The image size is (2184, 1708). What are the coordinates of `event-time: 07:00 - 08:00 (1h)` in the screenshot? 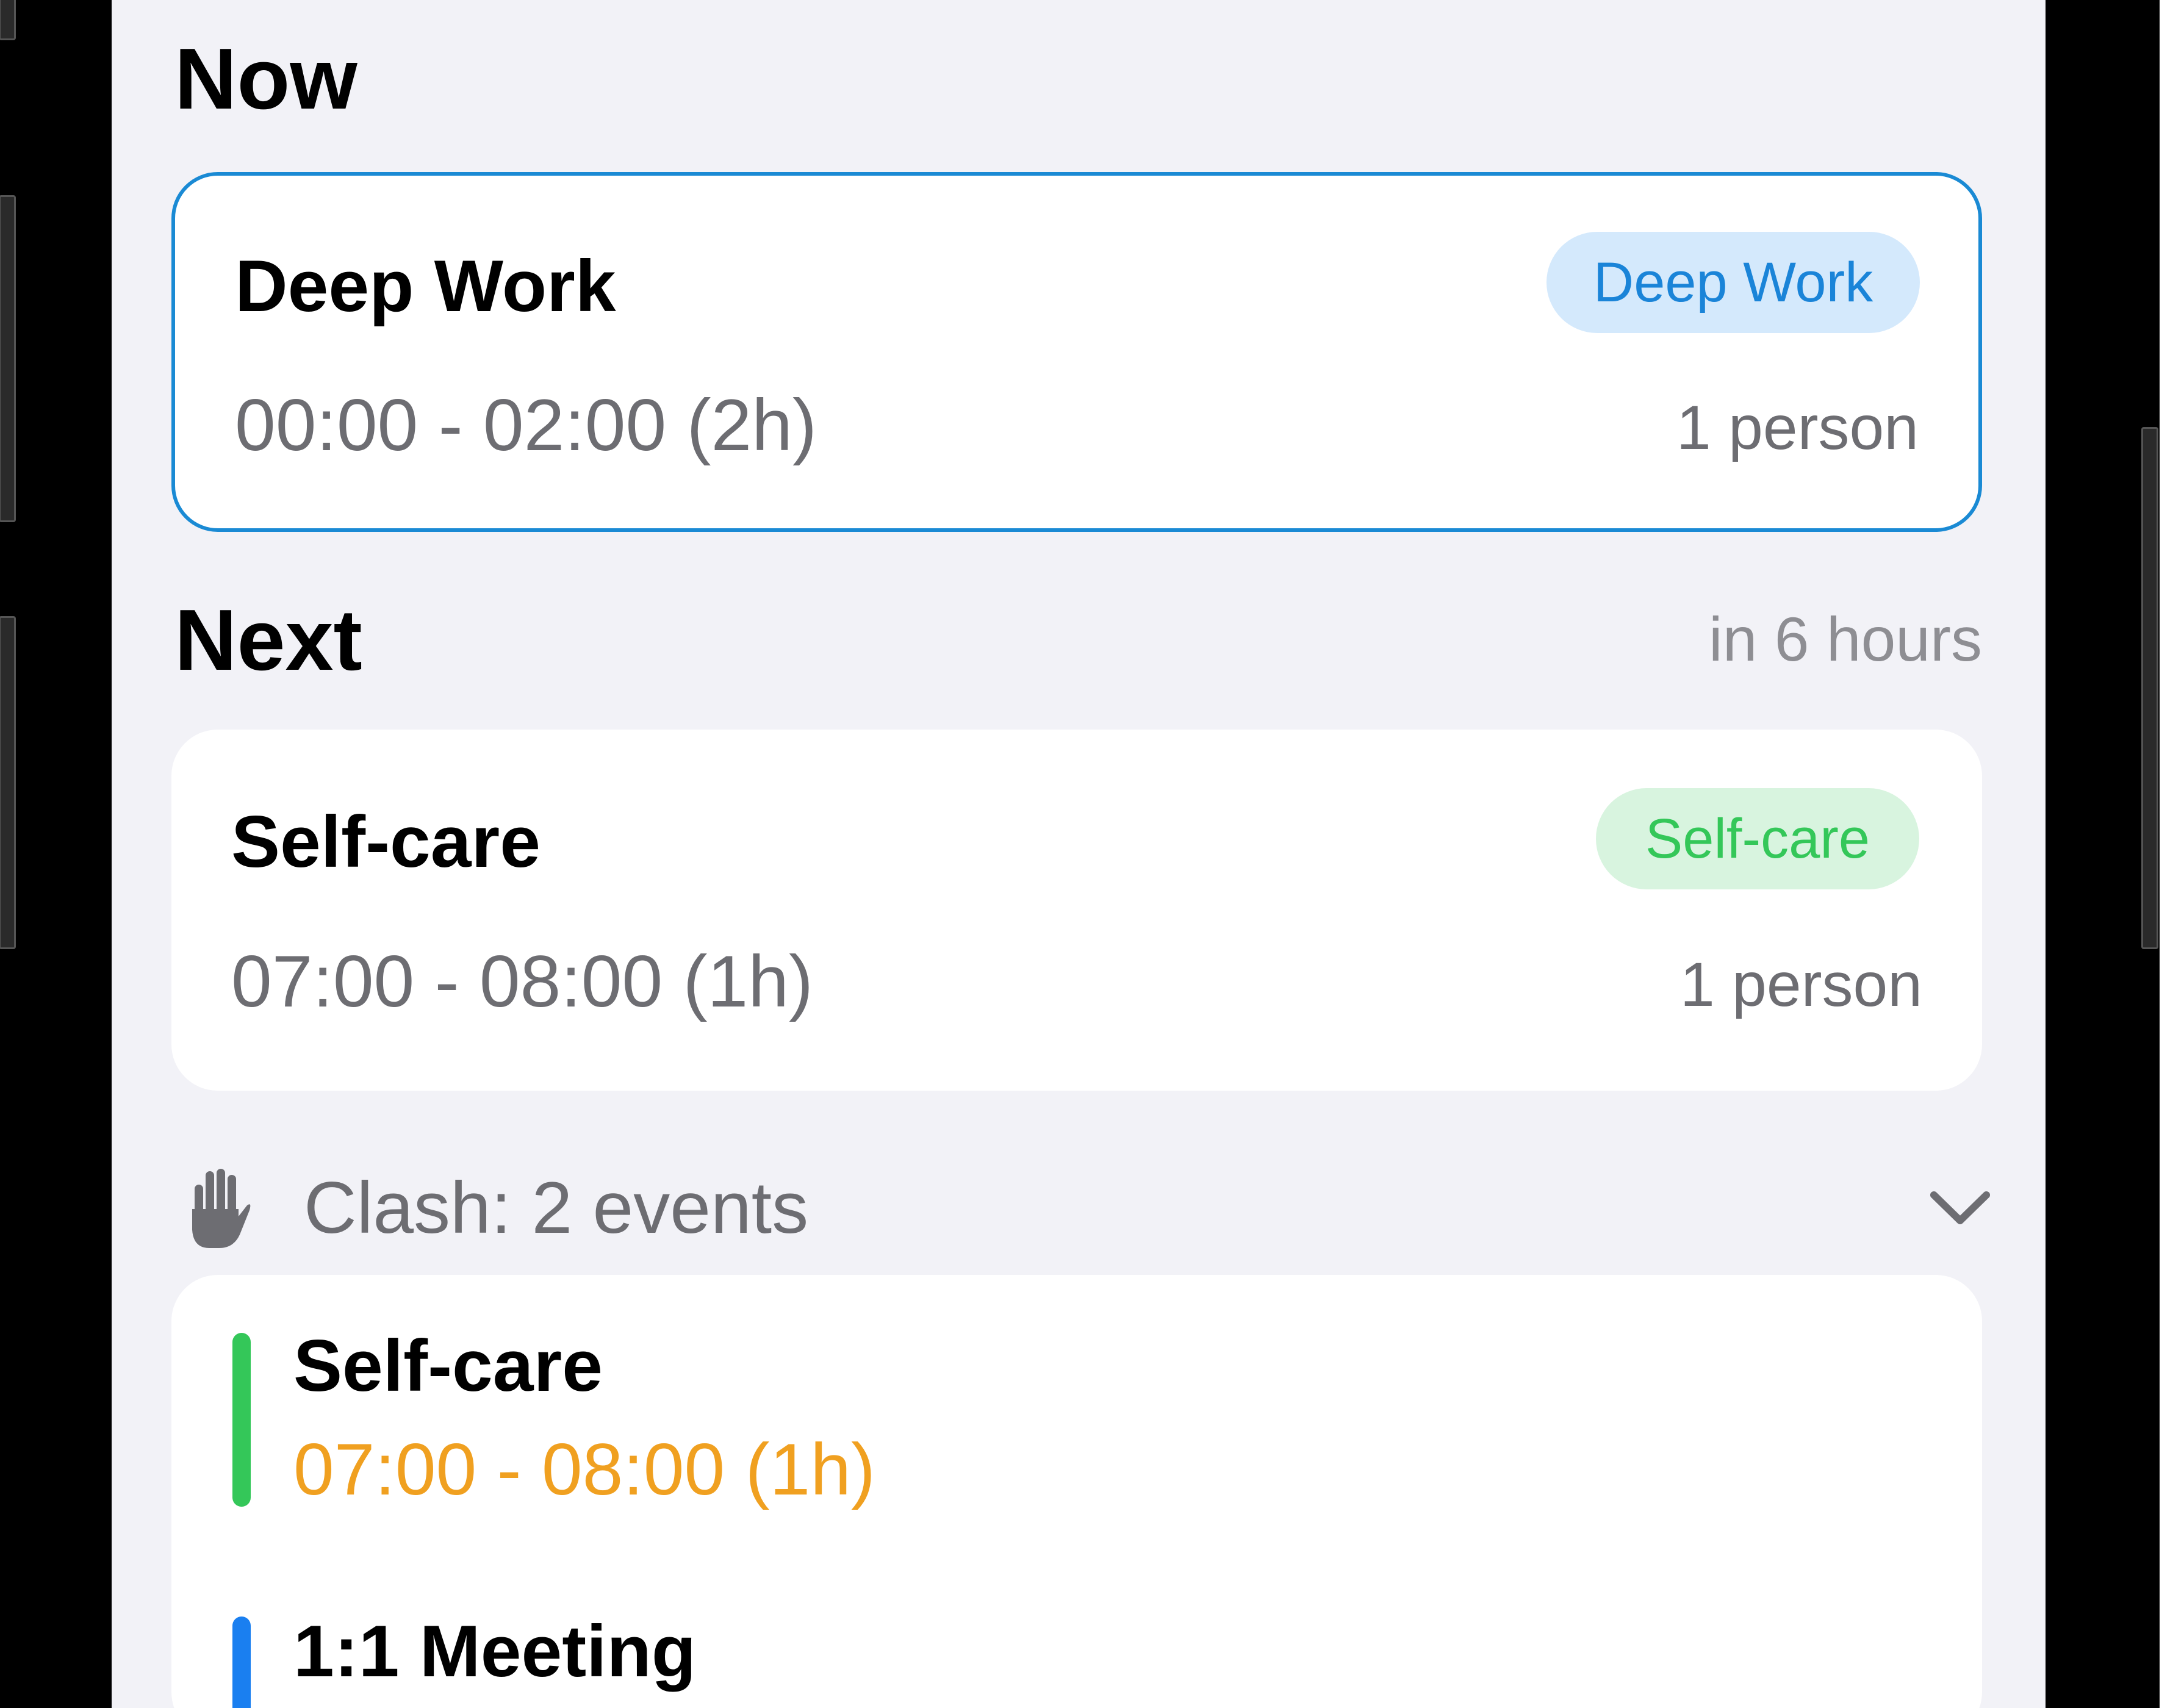 It's located at (522, 981).